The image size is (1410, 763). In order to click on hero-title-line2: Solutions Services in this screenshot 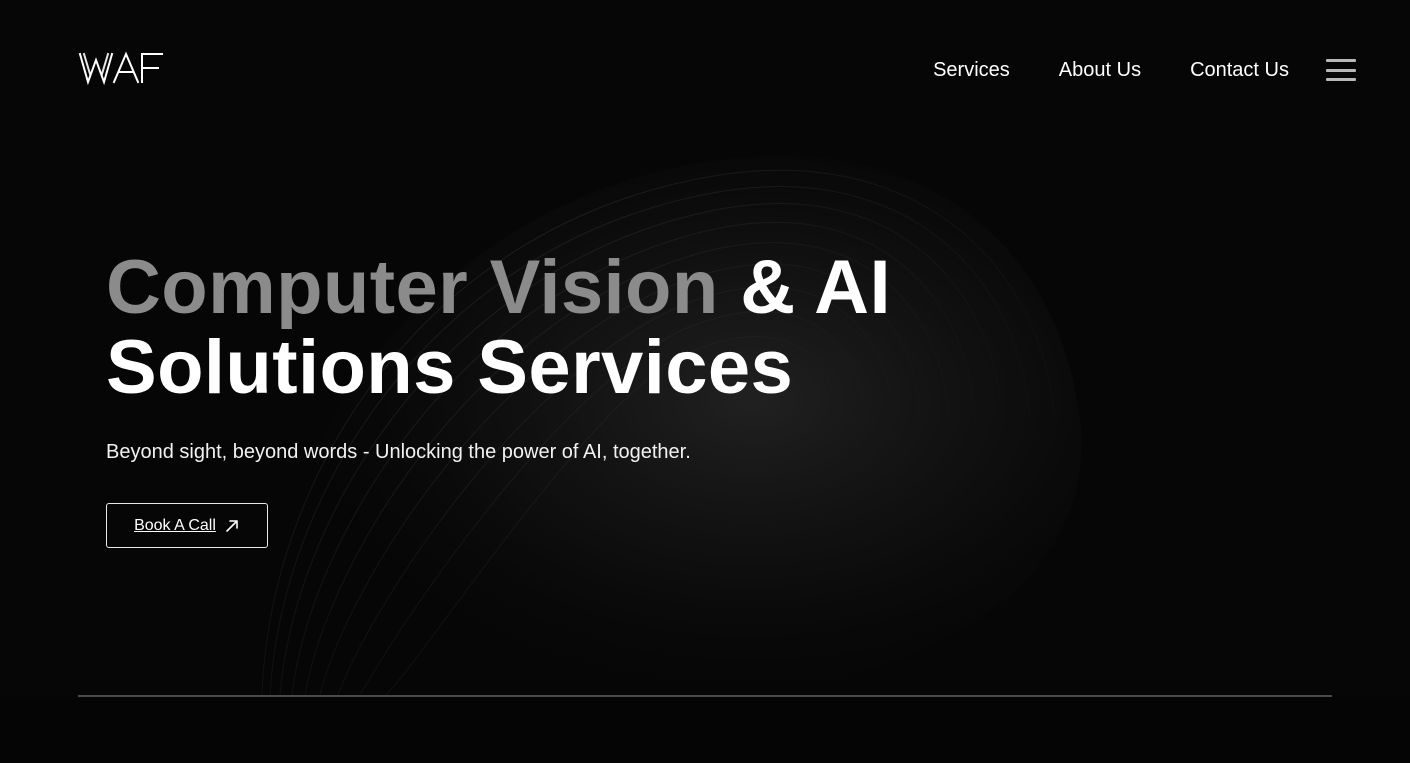, I will do `click(450, 367)`.